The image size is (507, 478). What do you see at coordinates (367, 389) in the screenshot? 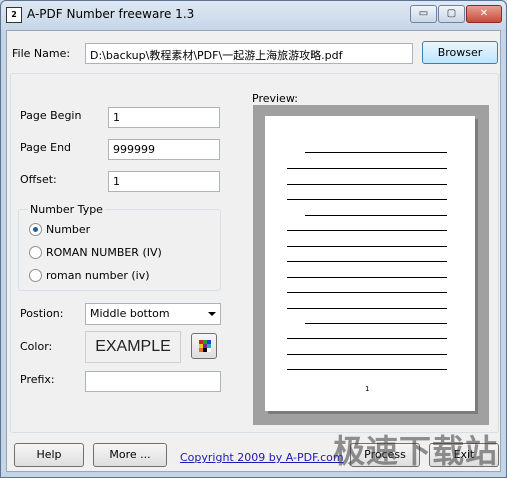
I see `preview-page-number: 1` at bounding box center [367, 389].